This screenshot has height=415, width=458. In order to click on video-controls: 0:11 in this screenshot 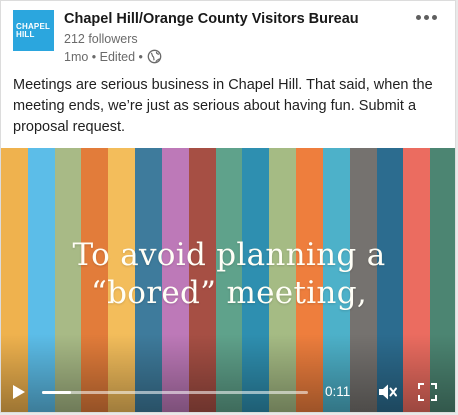, I will do `click(228, 392)`.